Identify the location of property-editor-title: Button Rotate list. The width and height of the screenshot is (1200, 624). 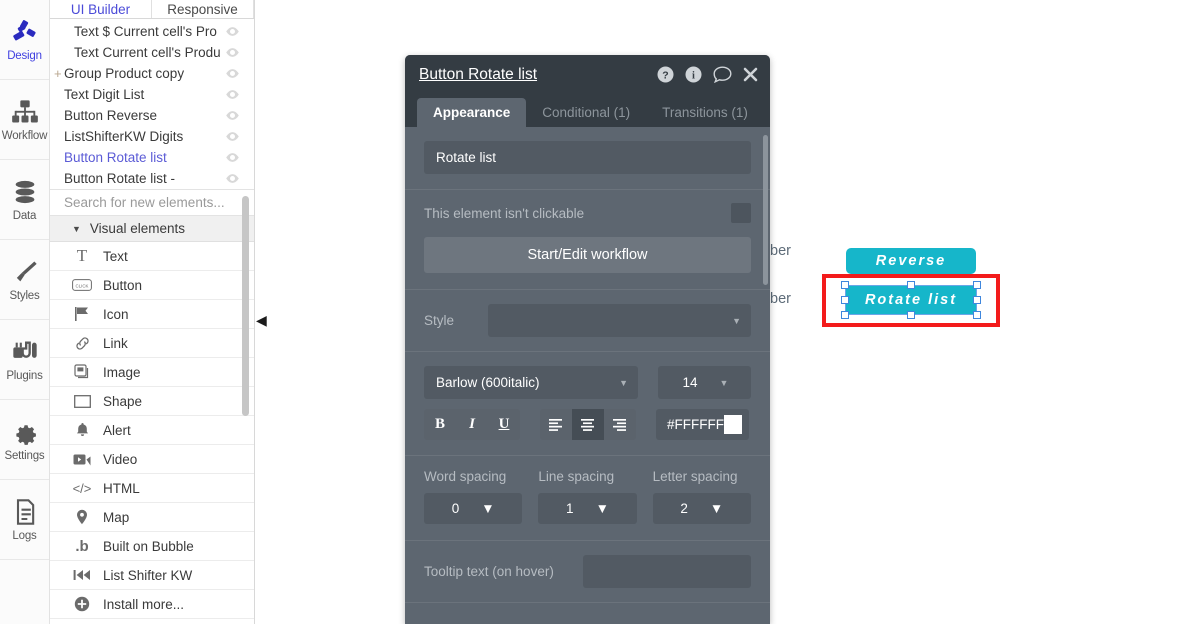
(538, 75).